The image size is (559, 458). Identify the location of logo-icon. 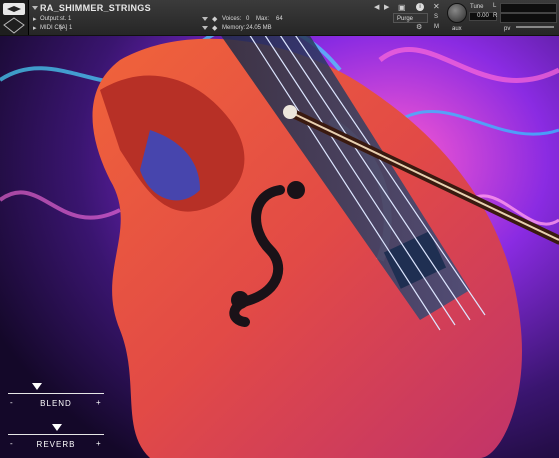
(14, 18).